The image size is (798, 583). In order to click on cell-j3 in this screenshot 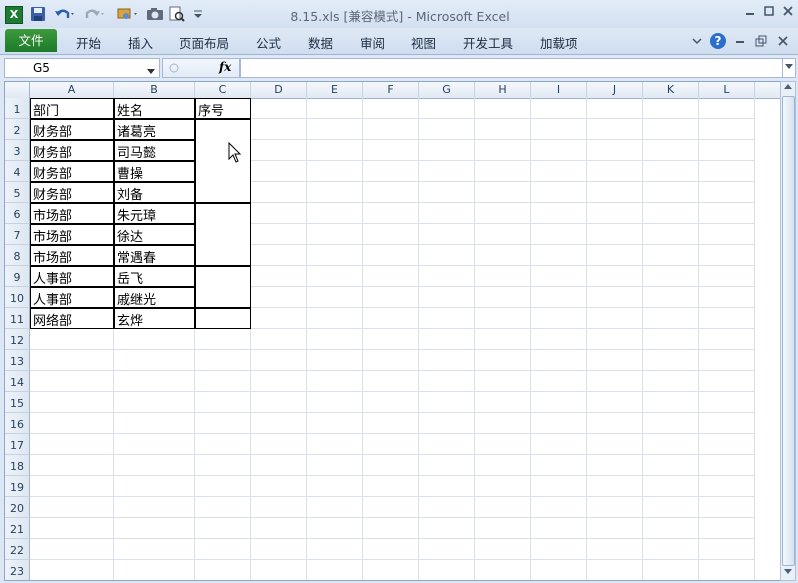, I will do `click(615, 150)`.